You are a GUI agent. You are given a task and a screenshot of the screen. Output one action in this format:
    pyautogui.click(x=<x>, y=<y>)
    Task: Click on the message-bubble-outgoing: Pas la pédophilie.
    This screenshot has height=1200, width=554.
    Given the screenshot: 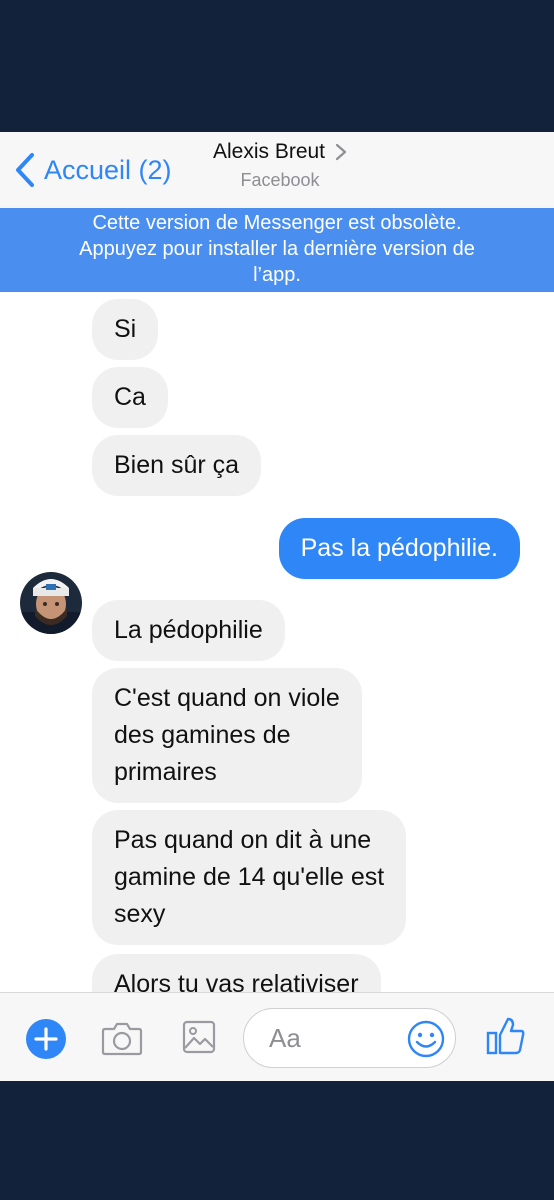 What is the action you would take?
    pyautogui.click(x=399, y=548)
    